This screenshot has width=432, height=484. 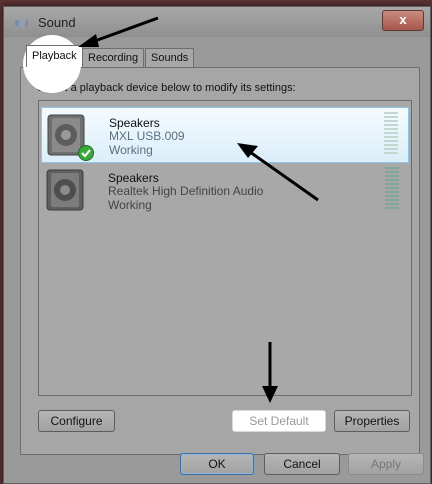 I want to click on cancel-button: Cancel, so click(x=302, y=464).